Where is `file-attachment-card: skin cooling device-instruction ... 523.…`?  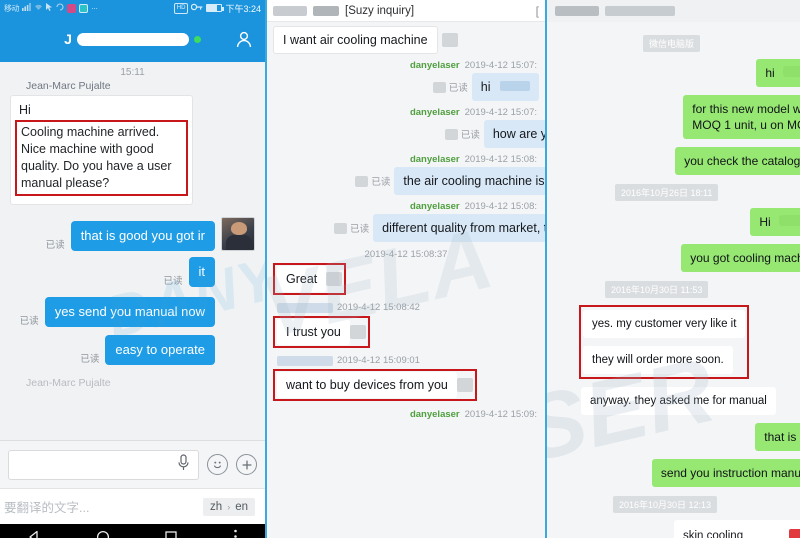 file-attachment-card: skin cooling device-instruction ... 523.… is located at coordinates (737, 529).